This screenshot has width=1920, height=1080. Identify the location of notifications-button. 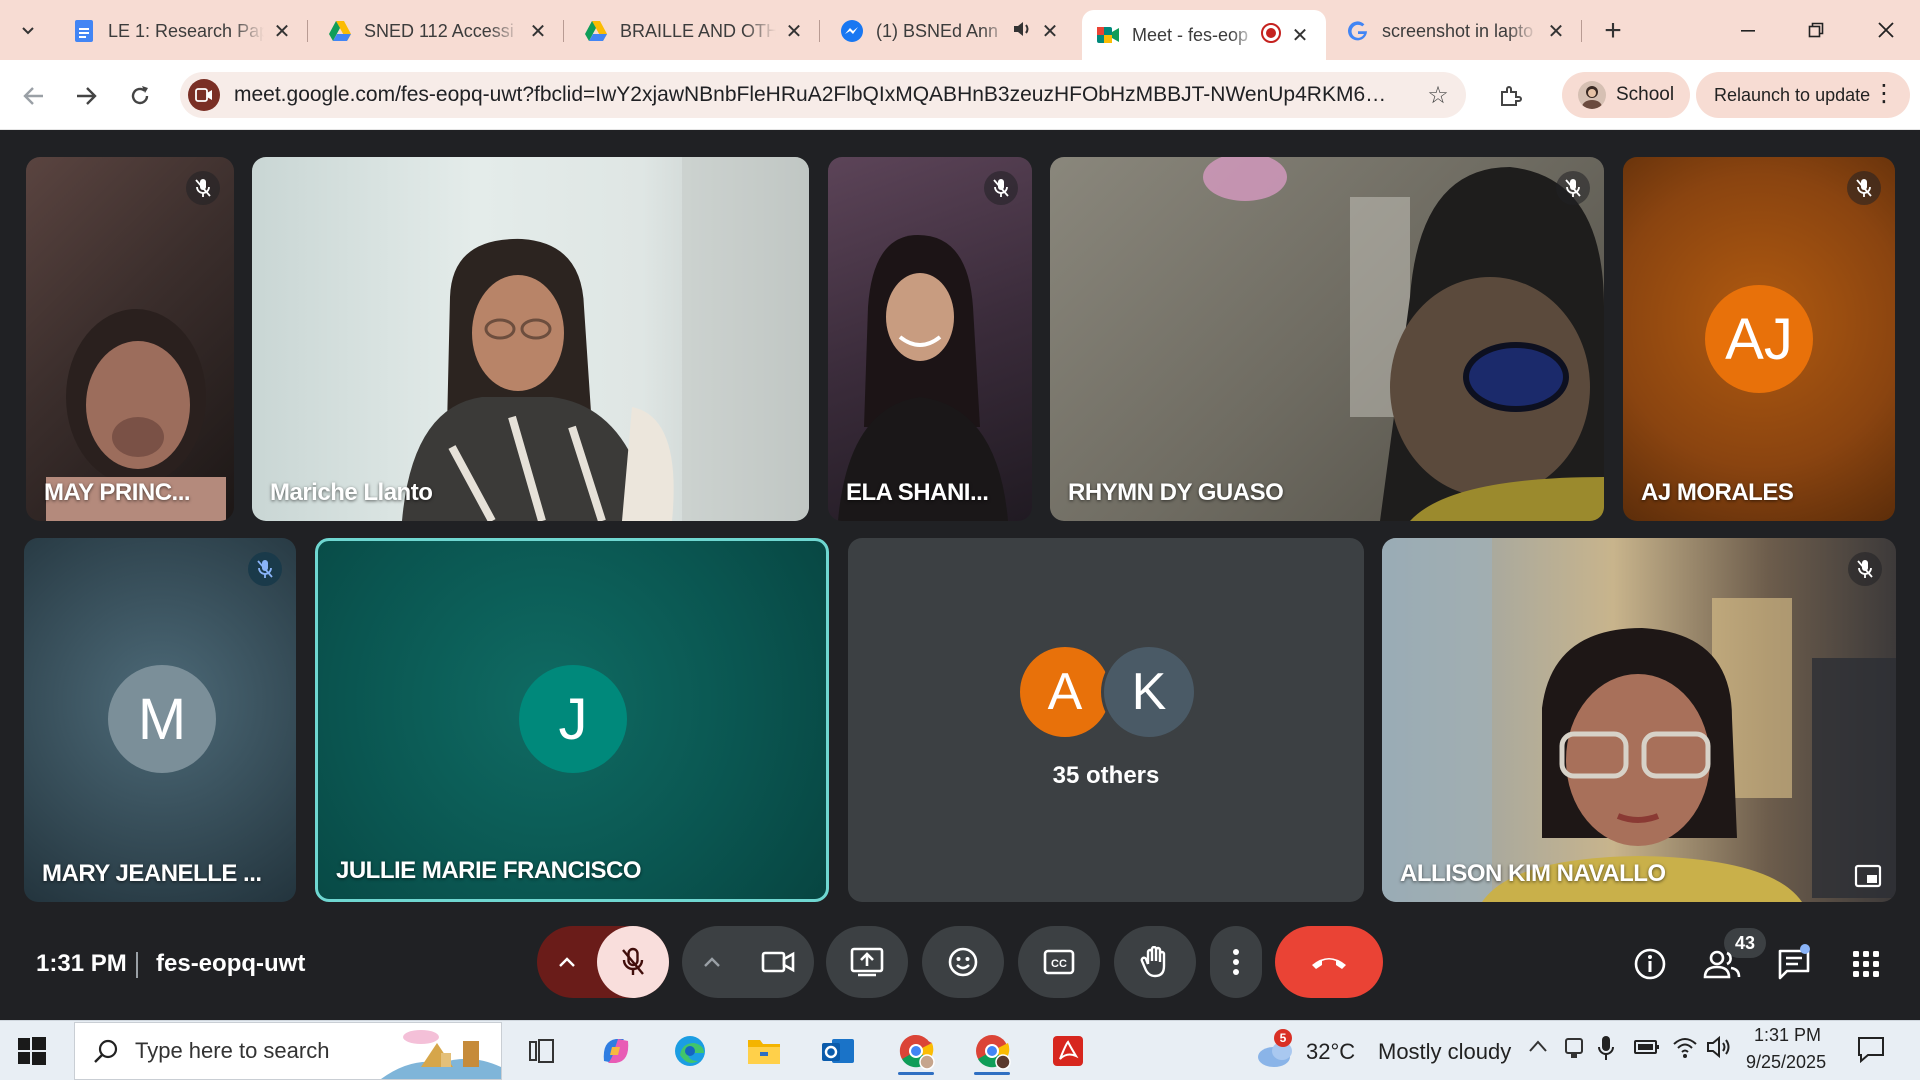
(1871, 1051).